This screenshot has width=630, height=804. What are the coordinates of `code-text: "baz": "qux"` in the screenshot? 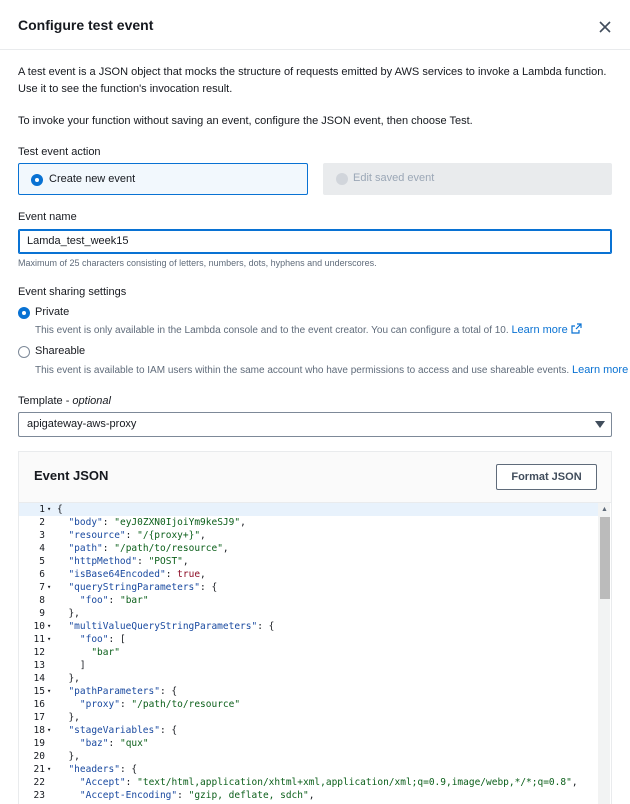 It's located at (114, 743).